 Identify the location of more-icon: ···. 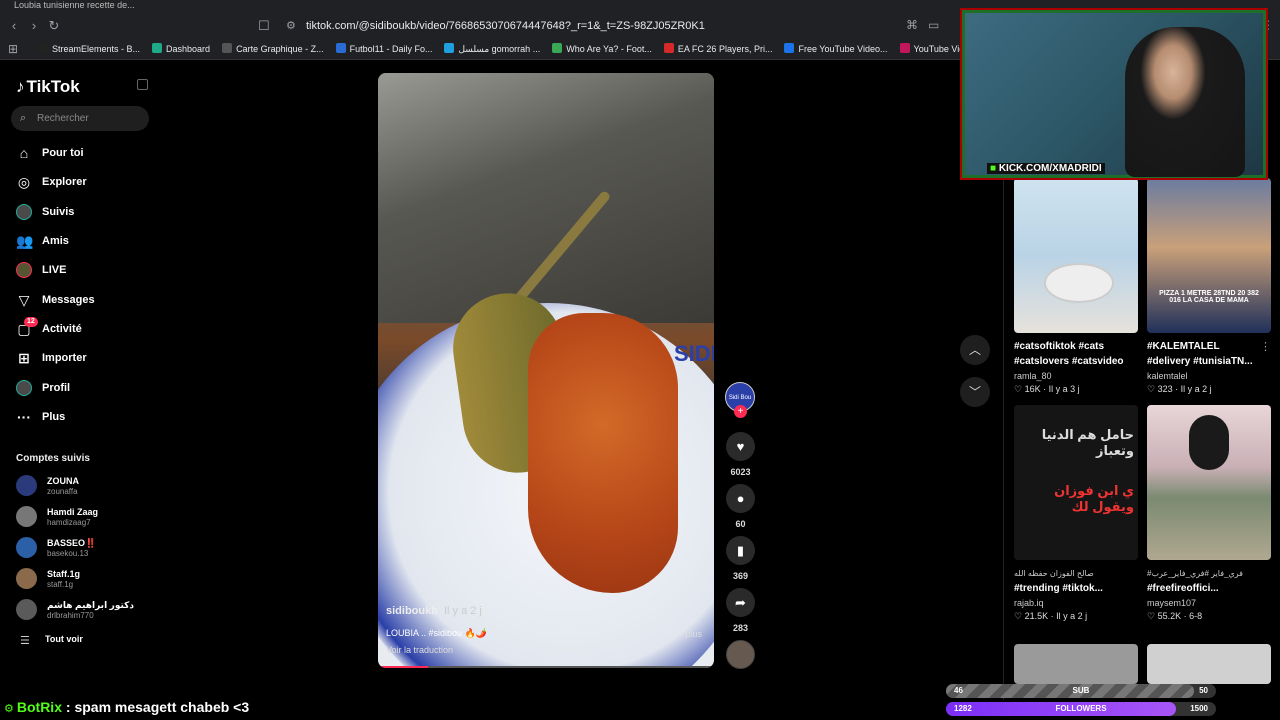
(24, 417).